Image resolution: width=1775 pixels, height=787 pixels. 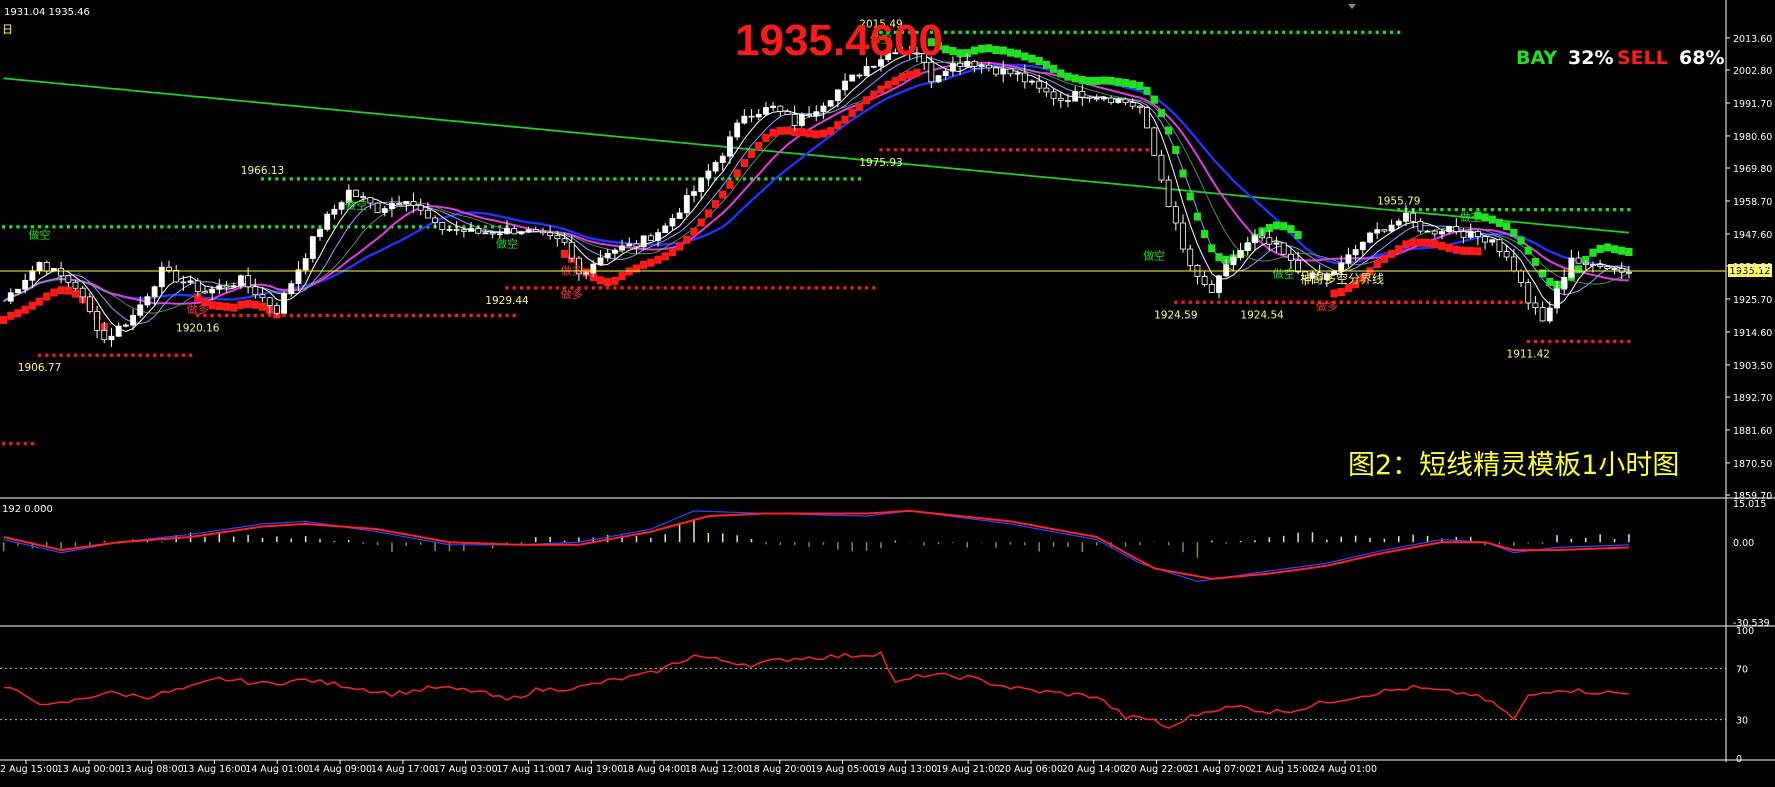 I want to click on x-tick-label: 18 Aug 04:00, so click(x=654, y=769).